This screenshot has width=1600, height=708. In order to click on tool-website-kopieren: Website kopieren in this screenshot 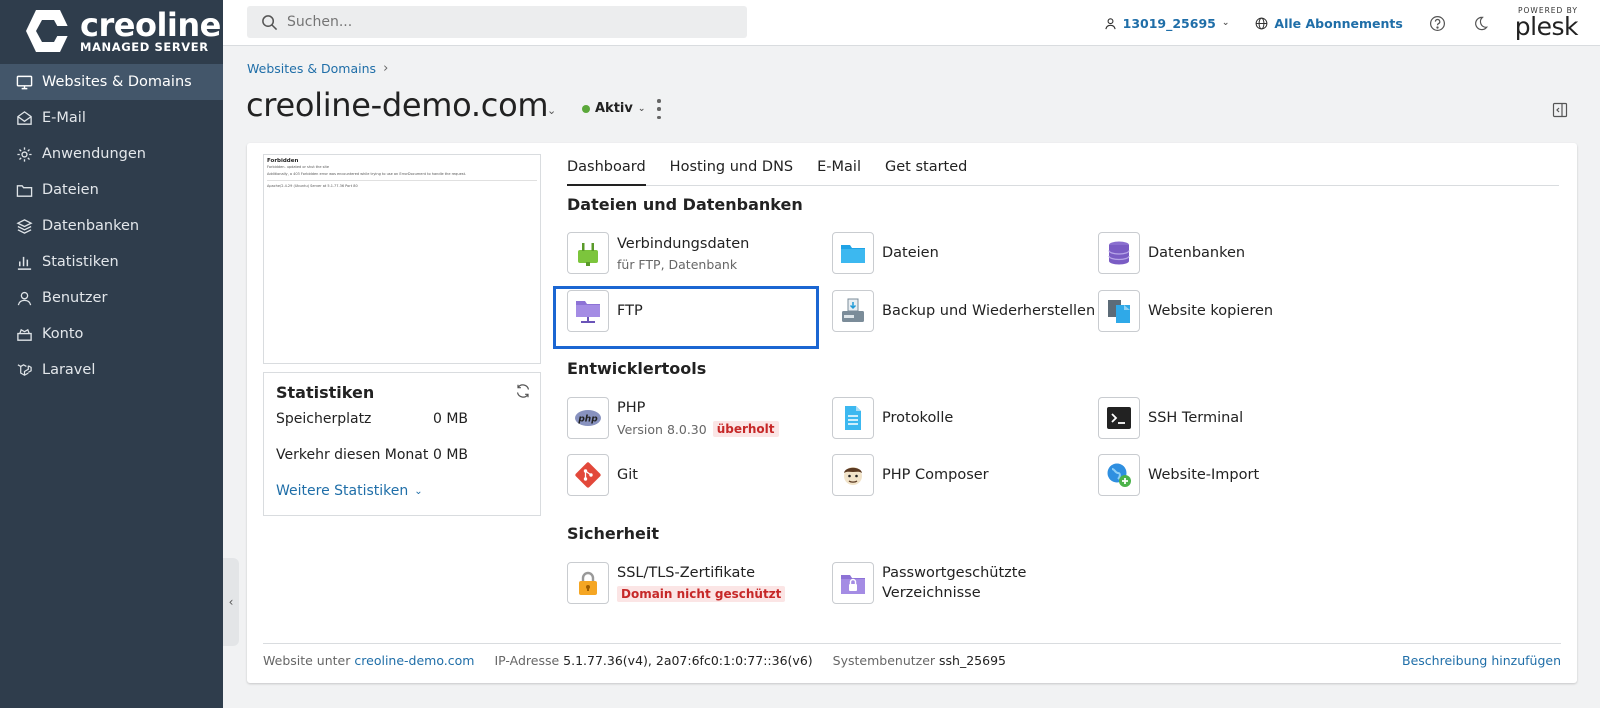, I will do `click(1185, 311)`.